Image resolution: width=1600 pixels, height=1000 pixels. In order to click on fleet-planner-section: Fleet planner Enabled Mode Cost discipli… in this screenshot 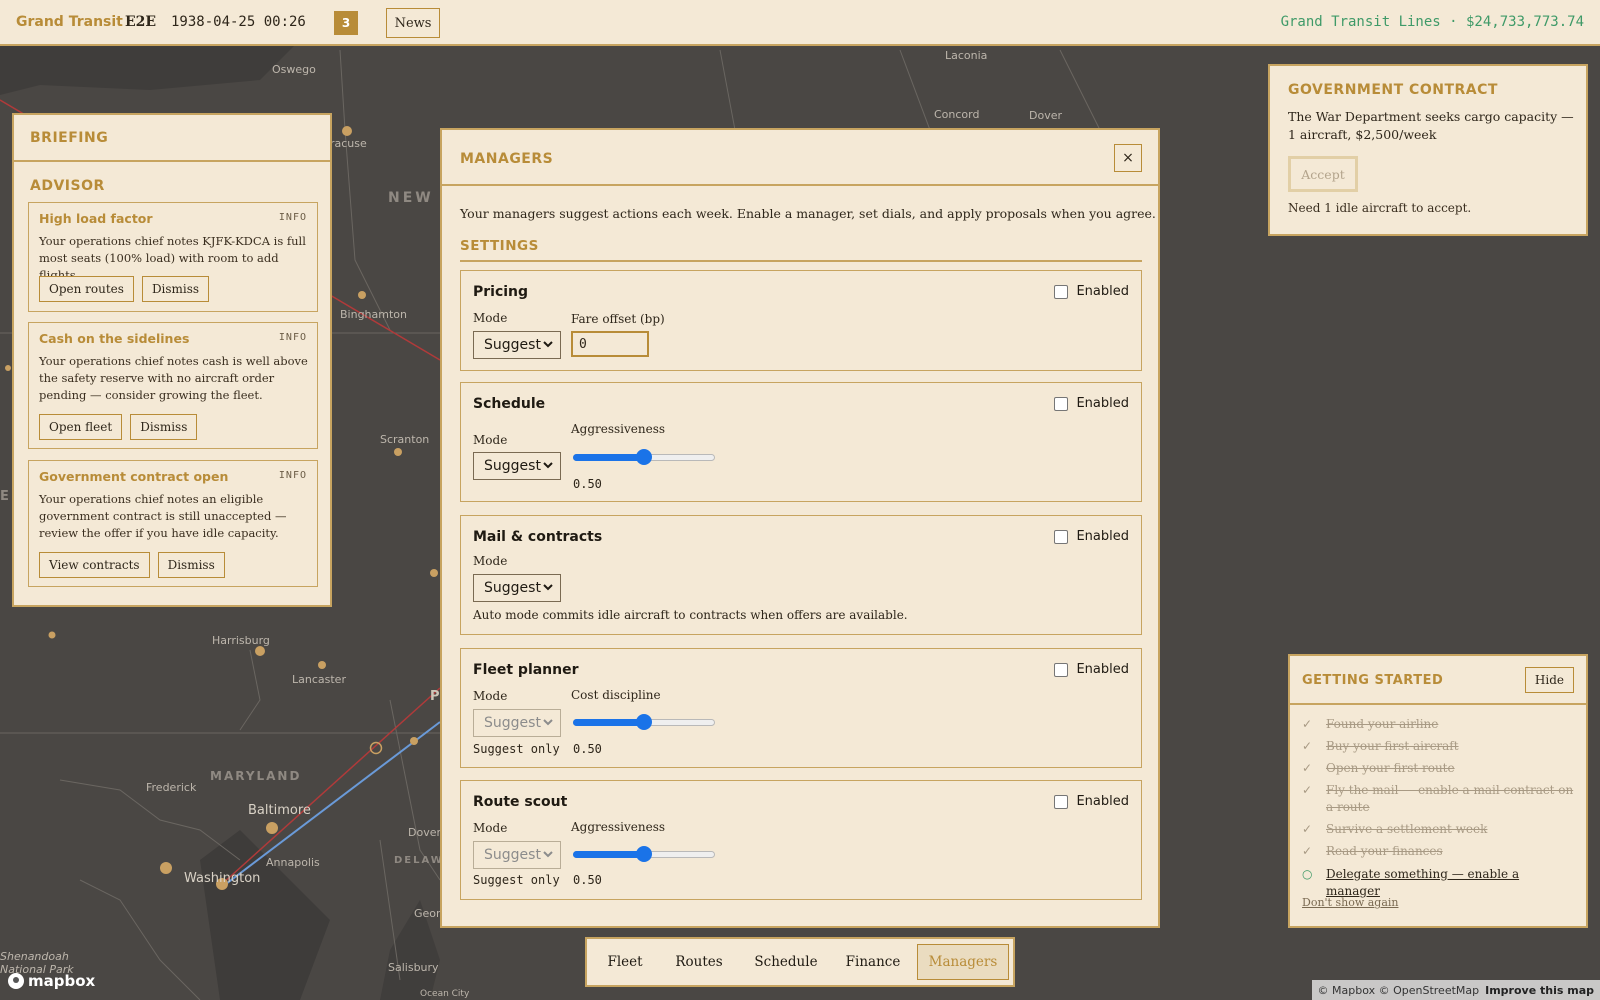, I will do `click(801, 708)`.